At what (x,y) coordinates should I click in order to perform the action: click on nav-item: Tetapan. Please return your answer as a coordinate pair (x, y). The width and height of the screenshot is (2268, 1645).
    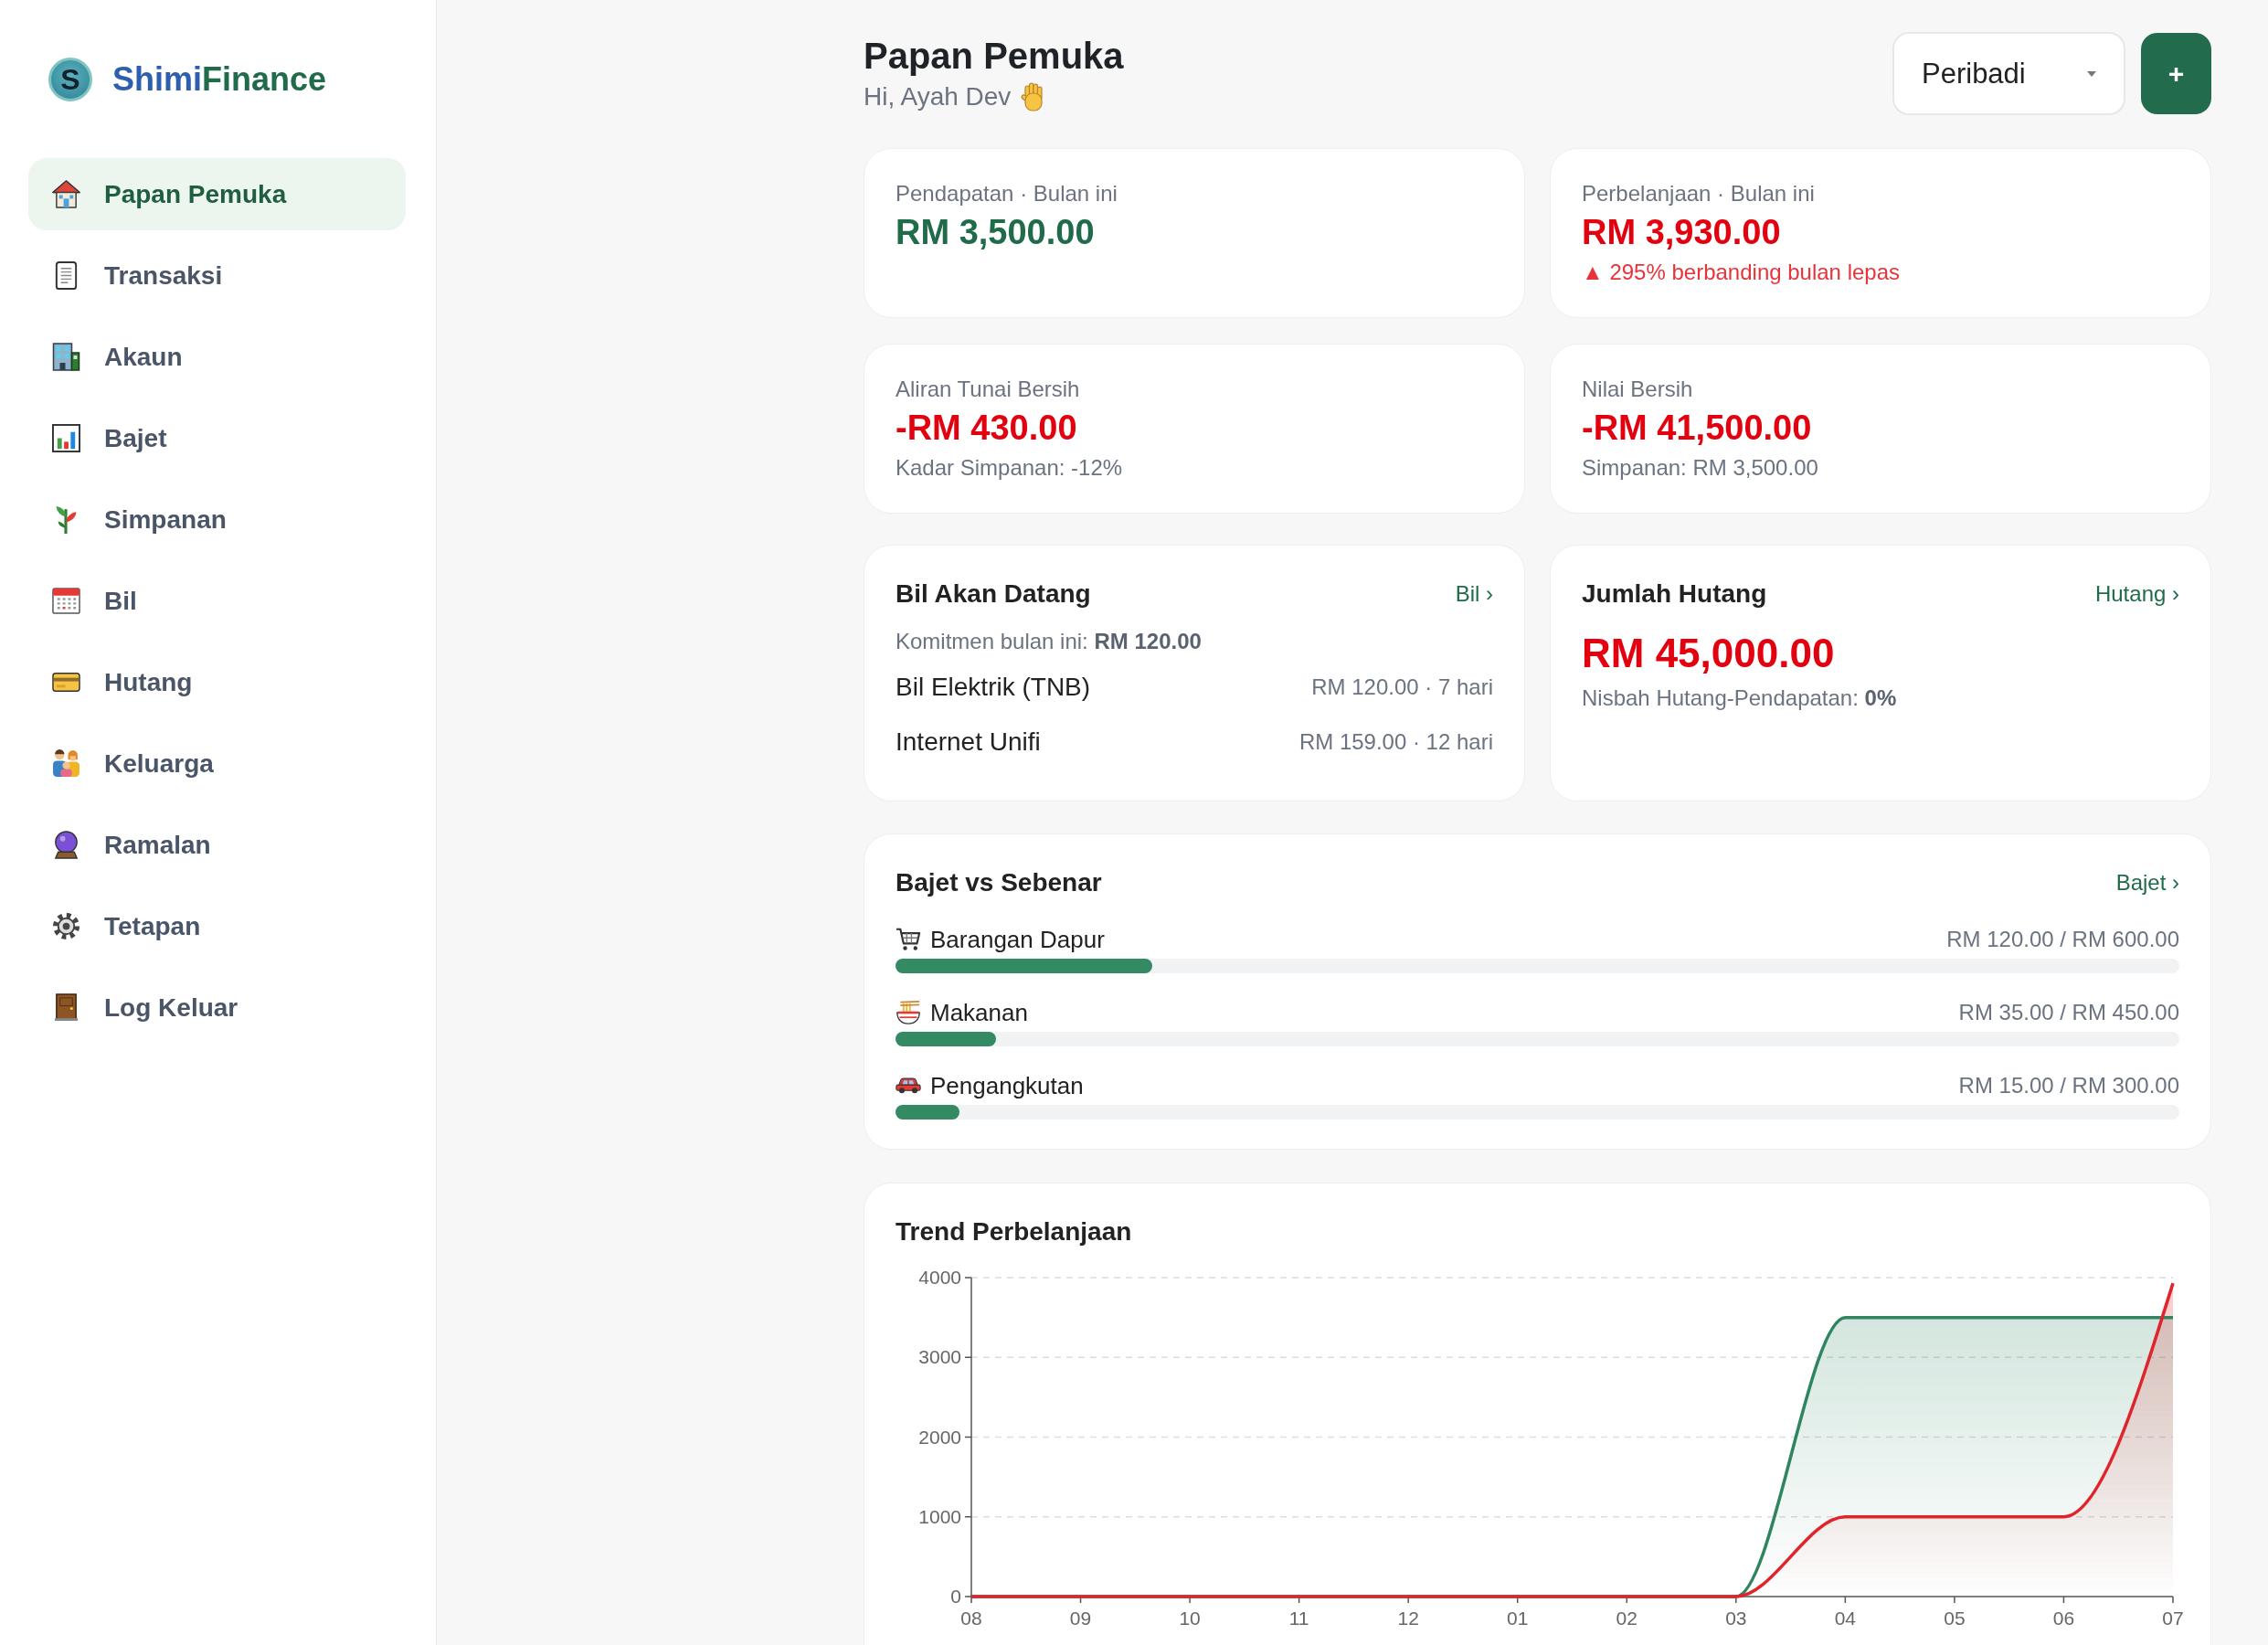
    Looking at the image, I should click on (217, 926).